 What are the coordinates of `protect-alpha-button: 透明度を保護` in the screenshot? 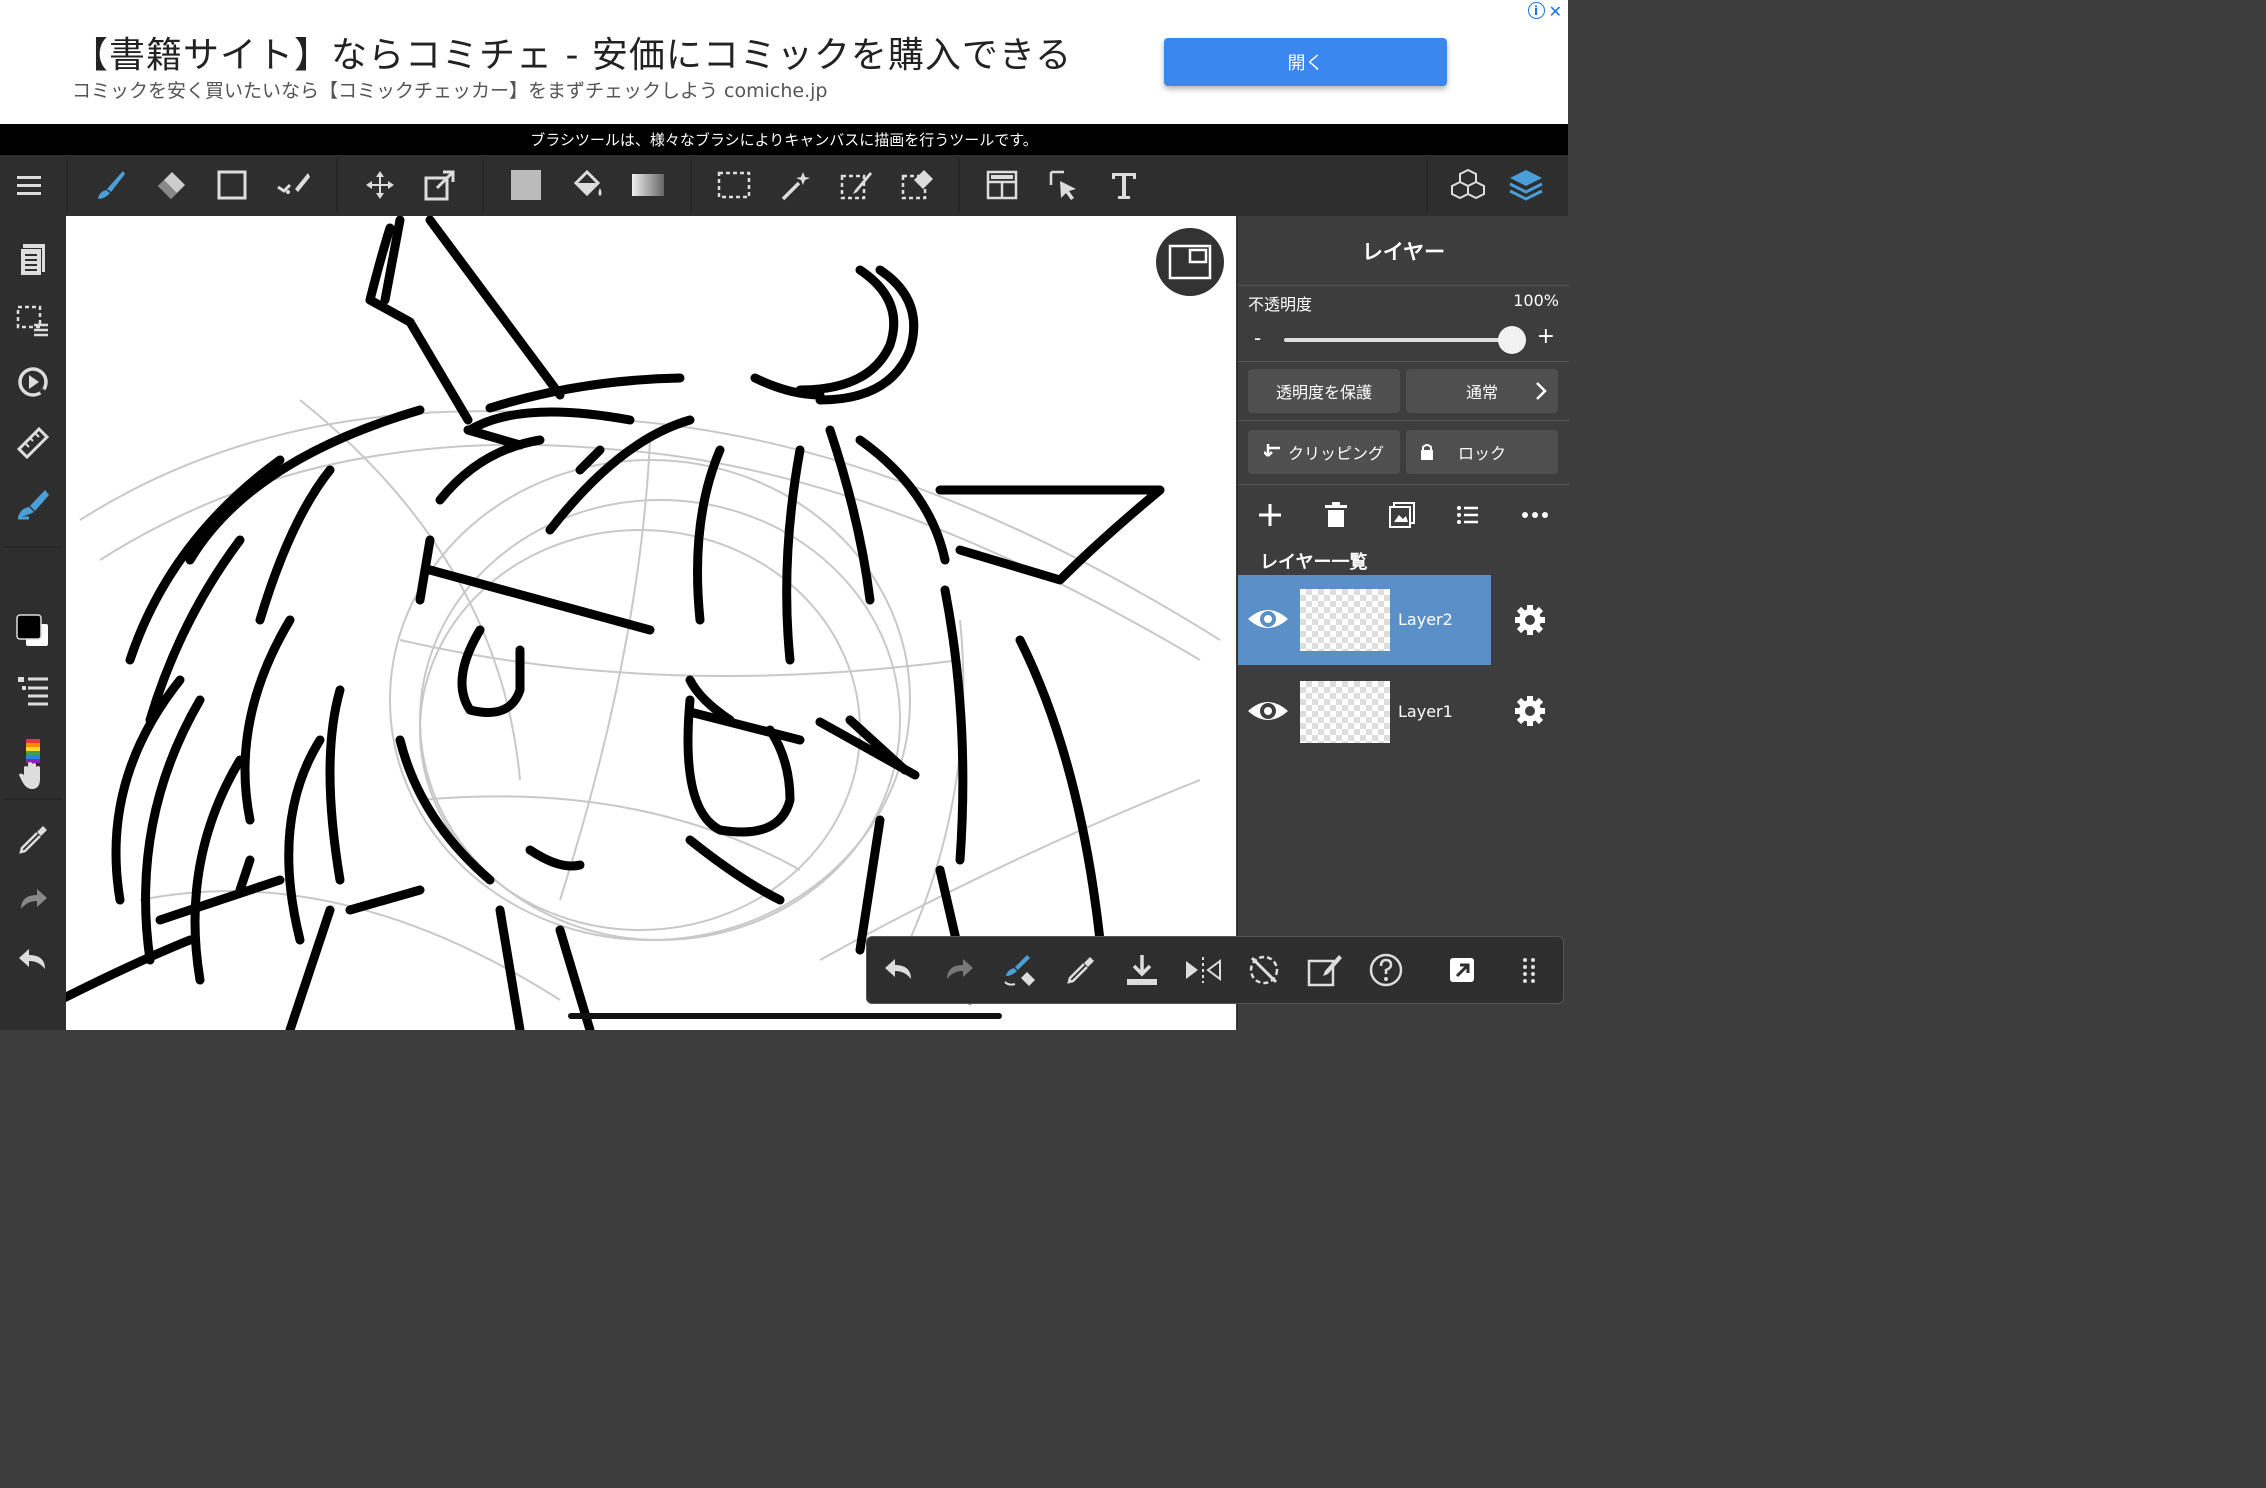 It's located at (1324, 391).